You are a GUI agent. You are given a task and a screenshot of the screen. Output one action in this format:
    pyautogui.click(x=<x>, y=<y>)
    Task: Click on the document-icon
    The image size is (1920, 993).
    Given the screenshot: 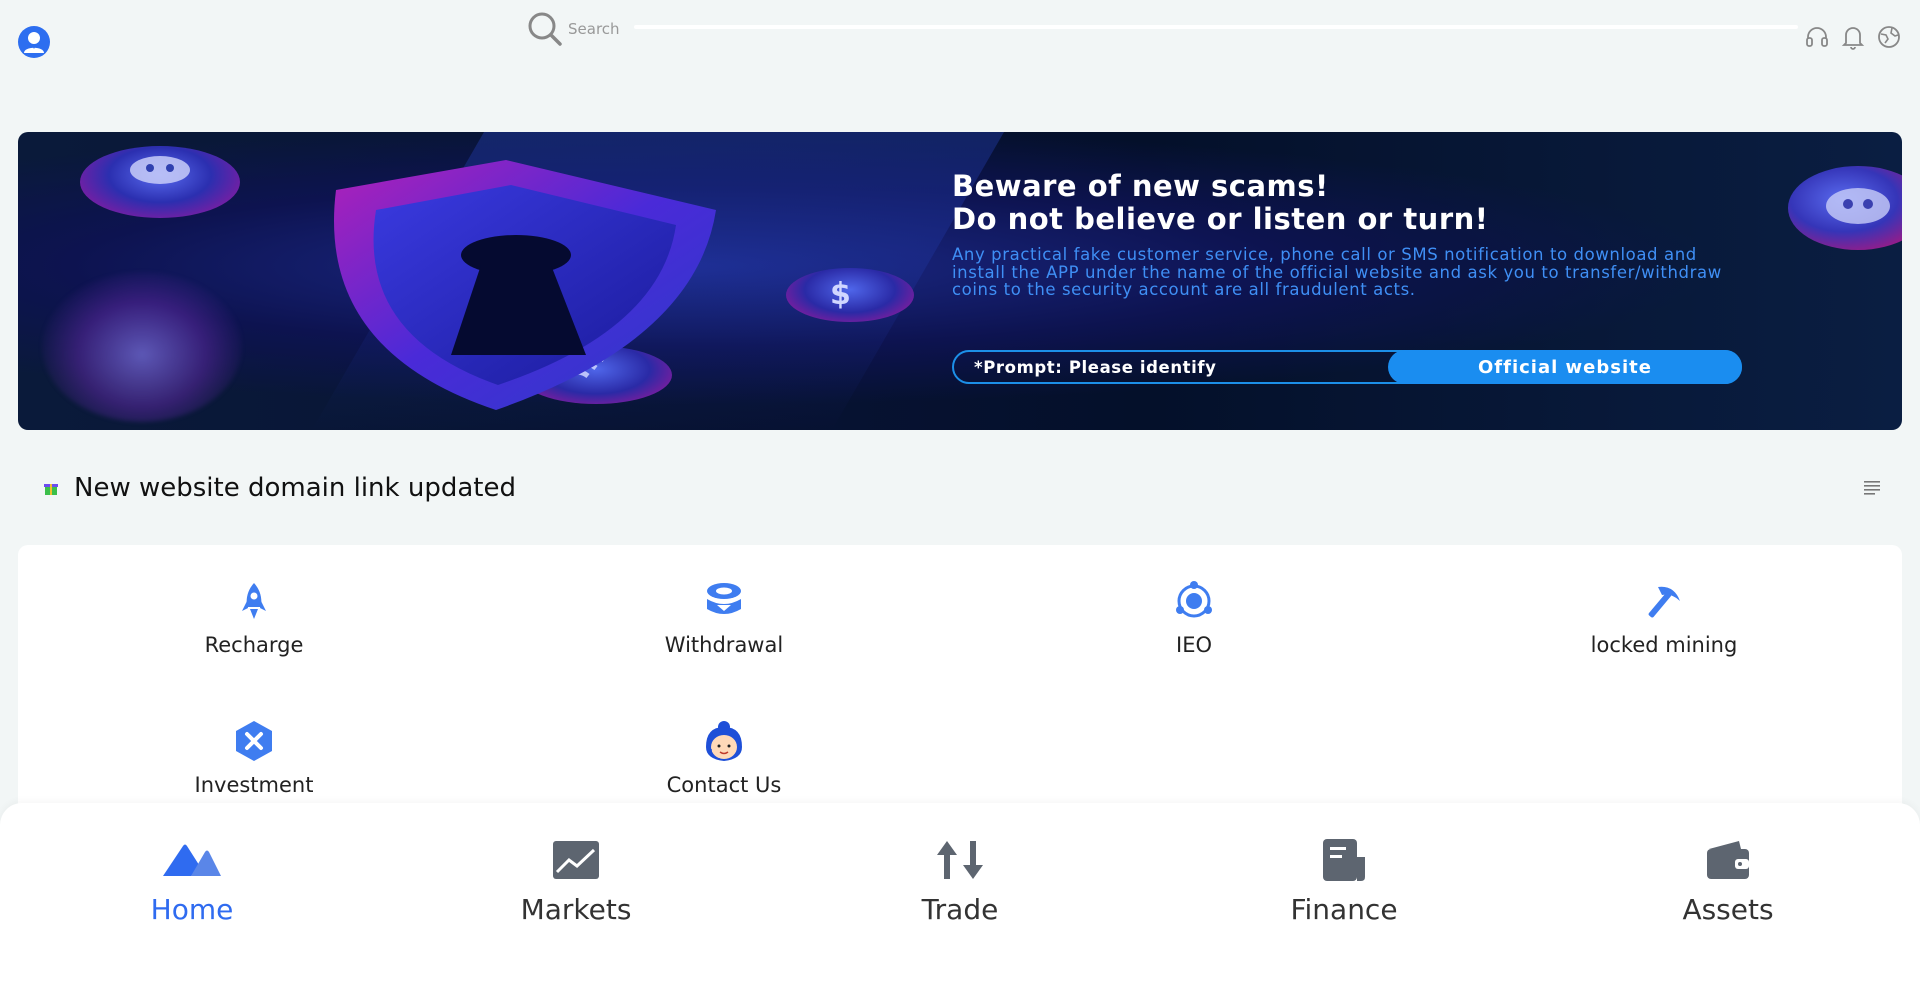 What is the action you would take?
    pyautogui.click(x=1344, y=860)
    